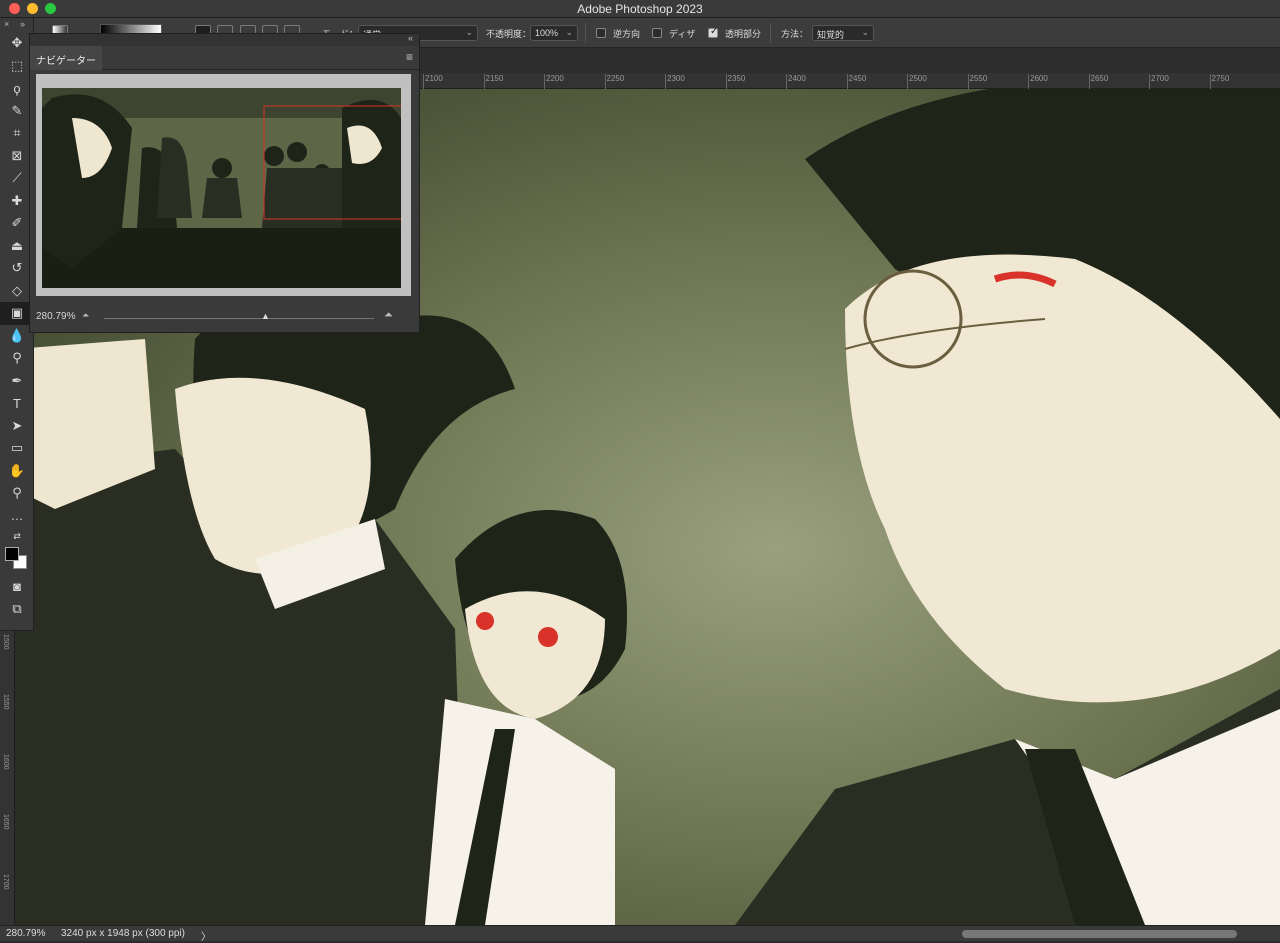 Image resolution: width=1280 pixels, height=943 pixels. I want to click on expand-icon: », so click(22, 24).